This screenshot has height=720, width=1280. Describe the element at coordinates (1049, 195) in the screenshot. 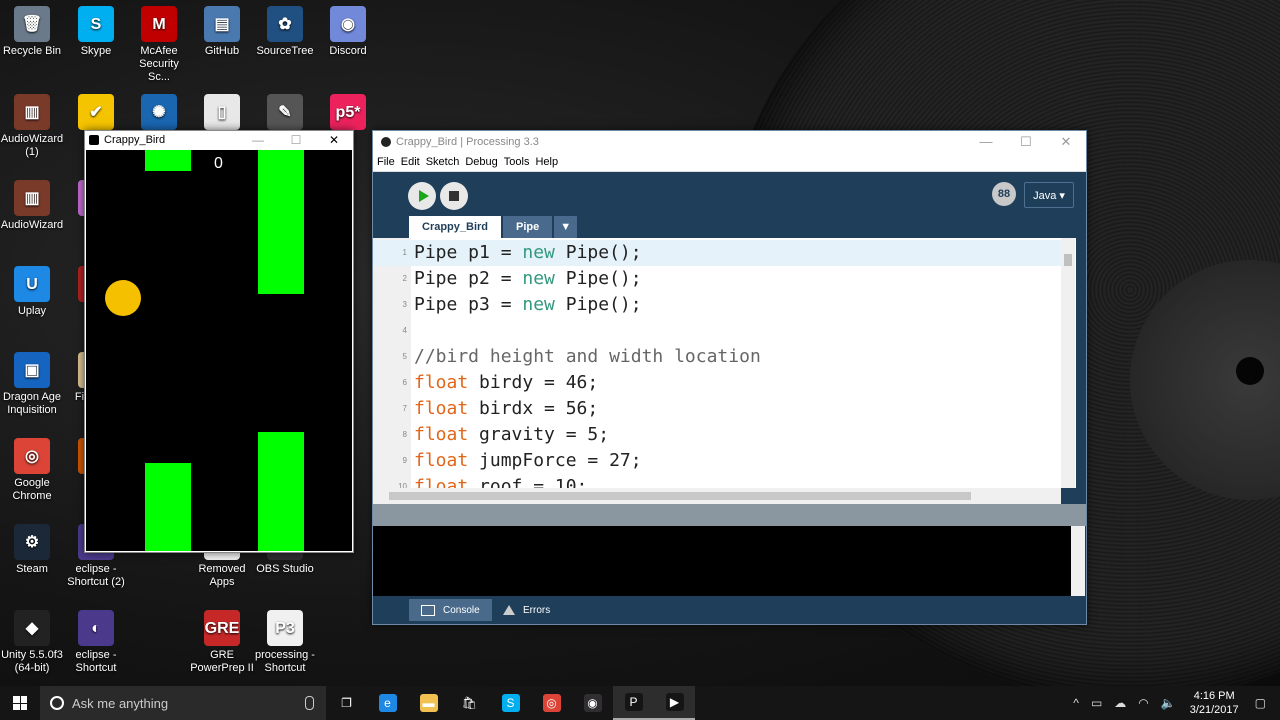

I see `mode-selector: Java ▾` at that location.